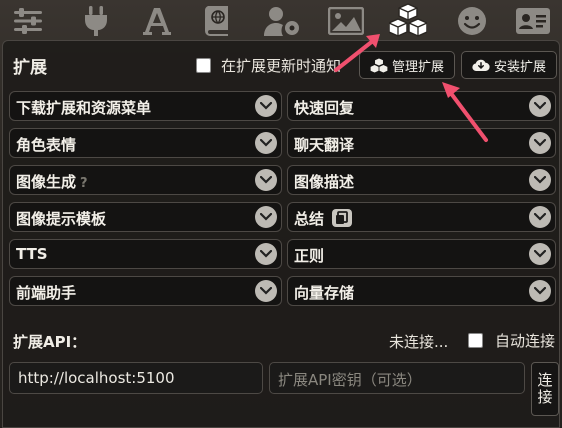 Image resolution: width=562 pixels, height=428 pixels. Describe the element at coordinates (145, 291) in the screenshot. I see `dropdown-frontend-helper: 前端助手` at that location.